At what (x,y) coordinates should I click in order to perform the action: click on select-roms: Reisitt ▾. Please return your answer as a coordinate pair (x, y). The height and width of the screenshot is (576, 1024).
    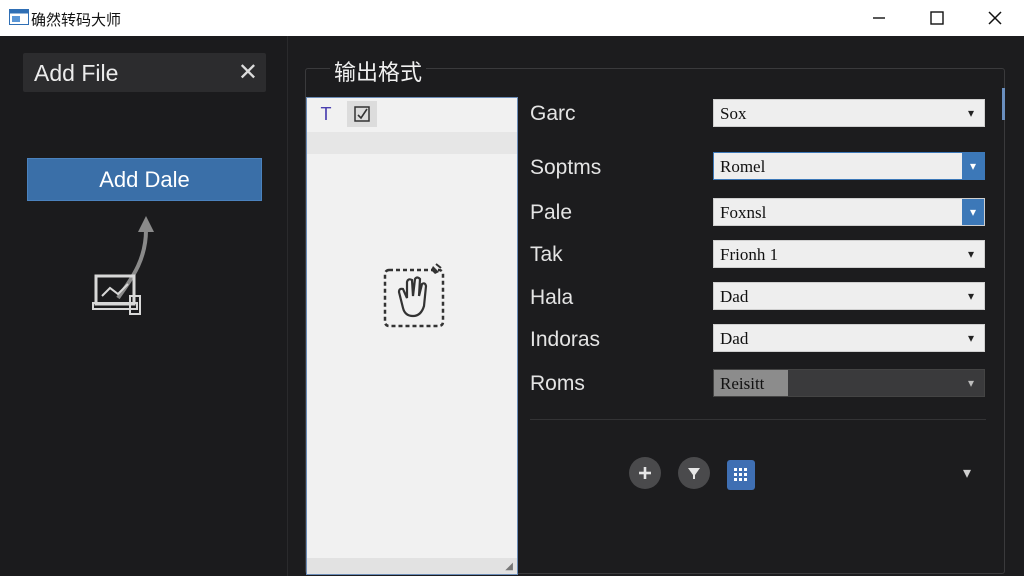
    Looking at the image, I should click on (849, 383).